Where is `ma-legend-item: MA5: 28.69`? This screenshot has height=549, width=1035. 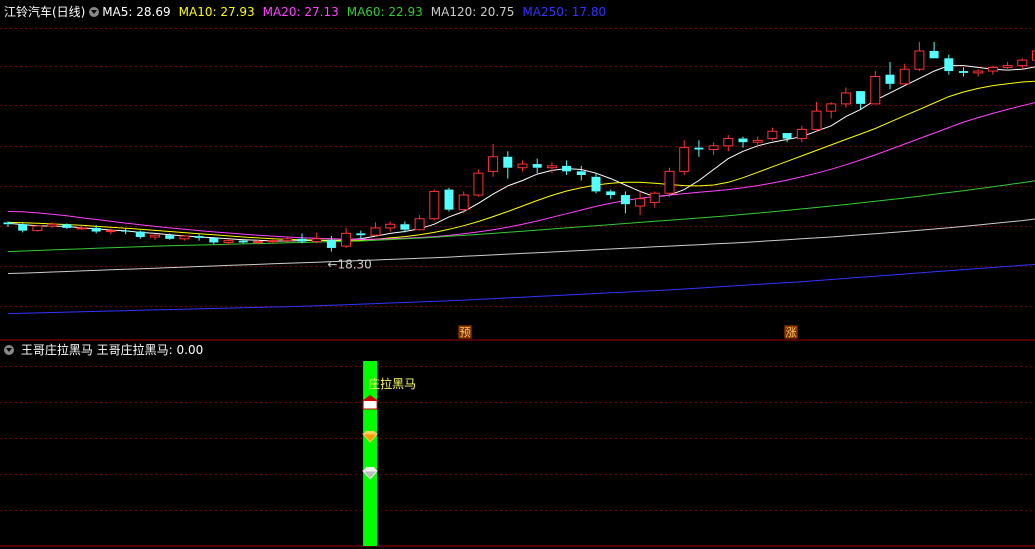
ma-legend-item: MA5: 28.69 is located at coordinates (136, 12).